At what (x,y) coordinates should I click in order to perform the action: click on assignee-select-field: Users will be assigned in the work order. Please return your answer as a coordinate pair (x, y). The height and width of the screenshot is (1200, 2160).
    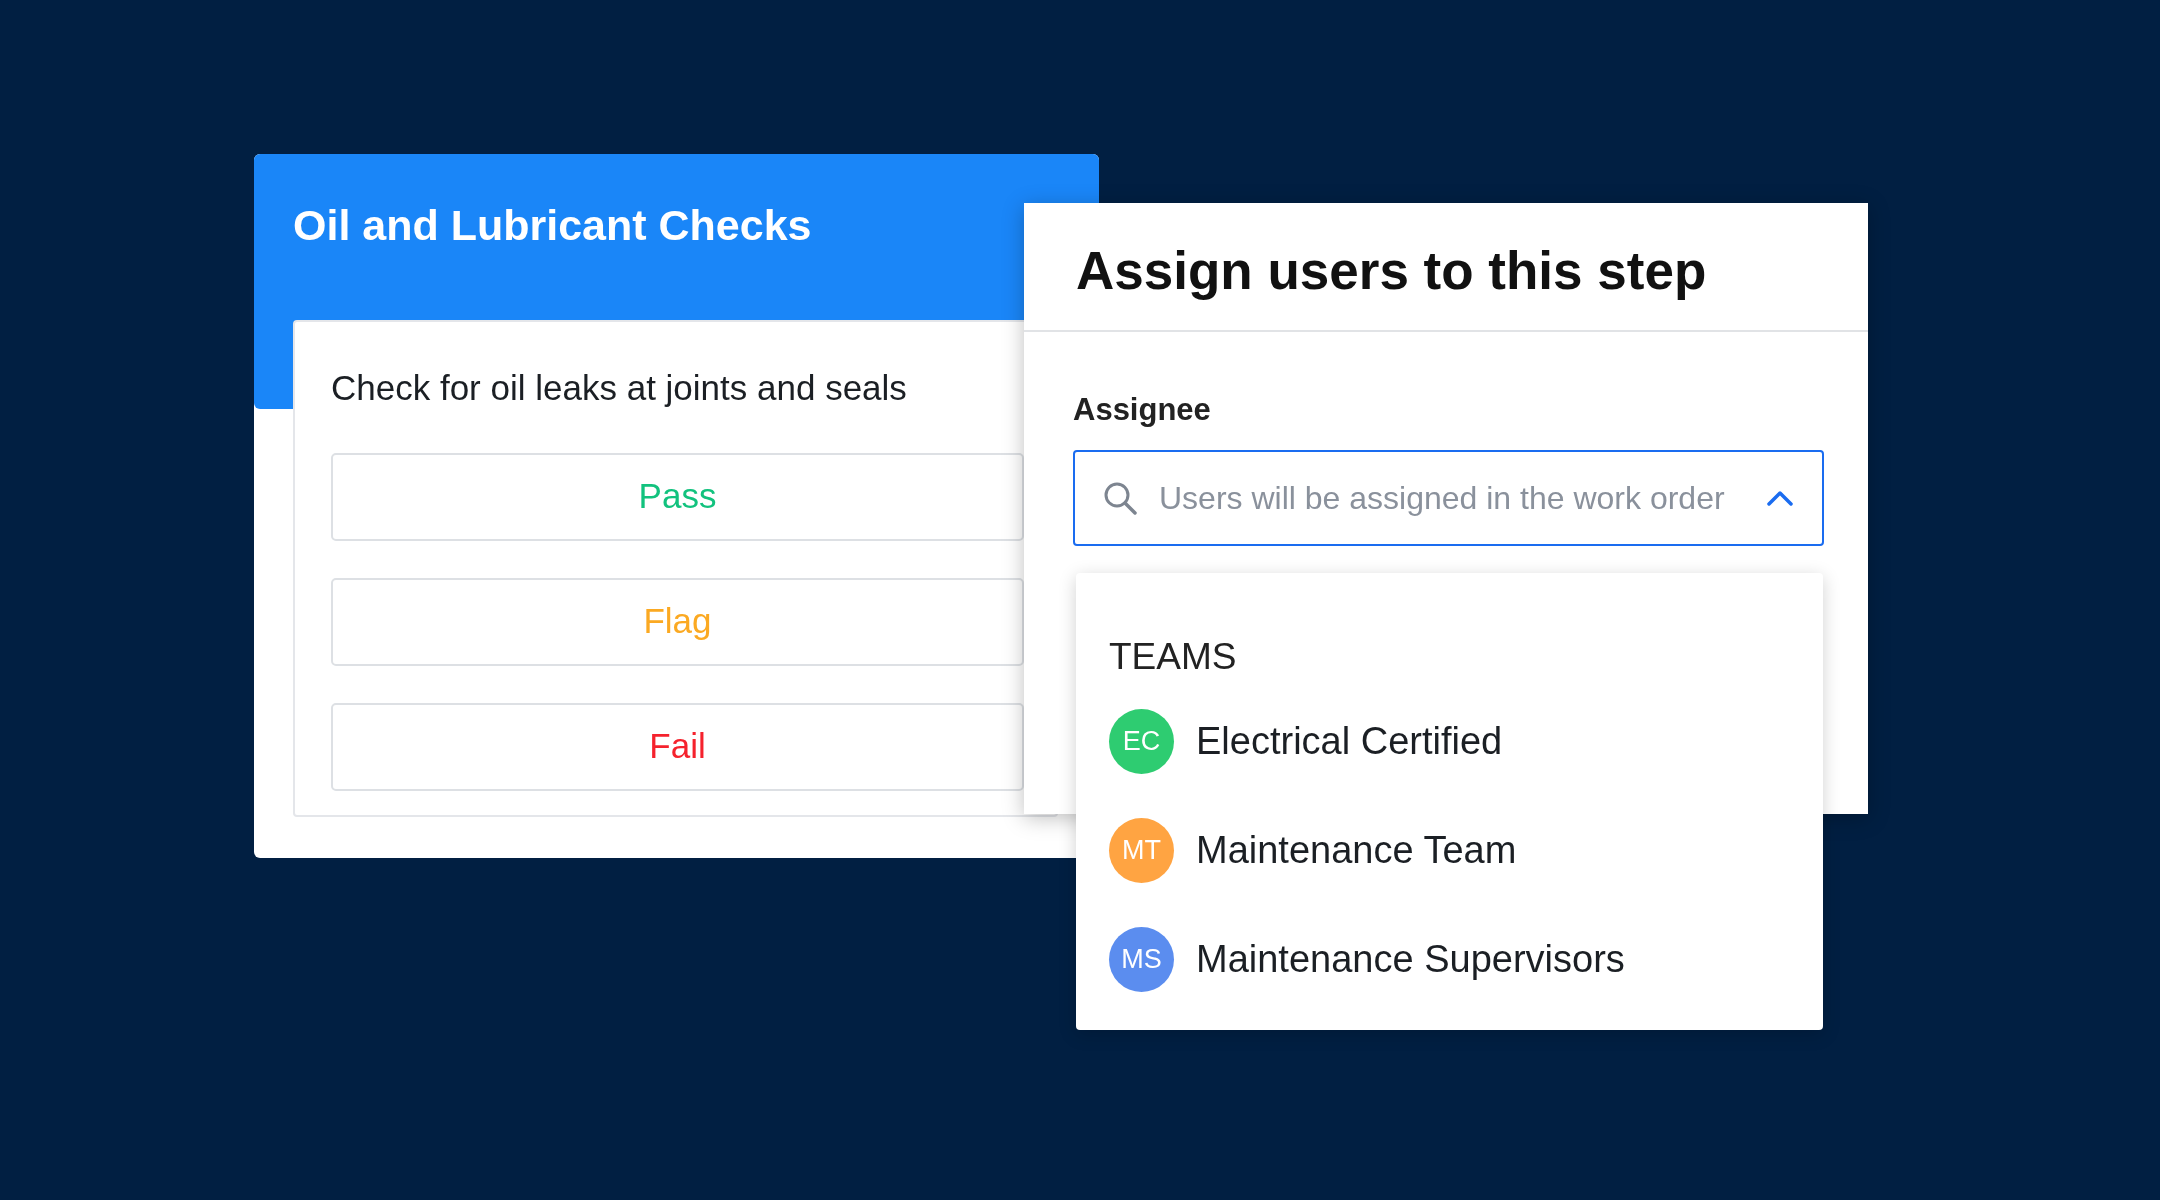
    Looking at the image, I should click on (1448, 498).